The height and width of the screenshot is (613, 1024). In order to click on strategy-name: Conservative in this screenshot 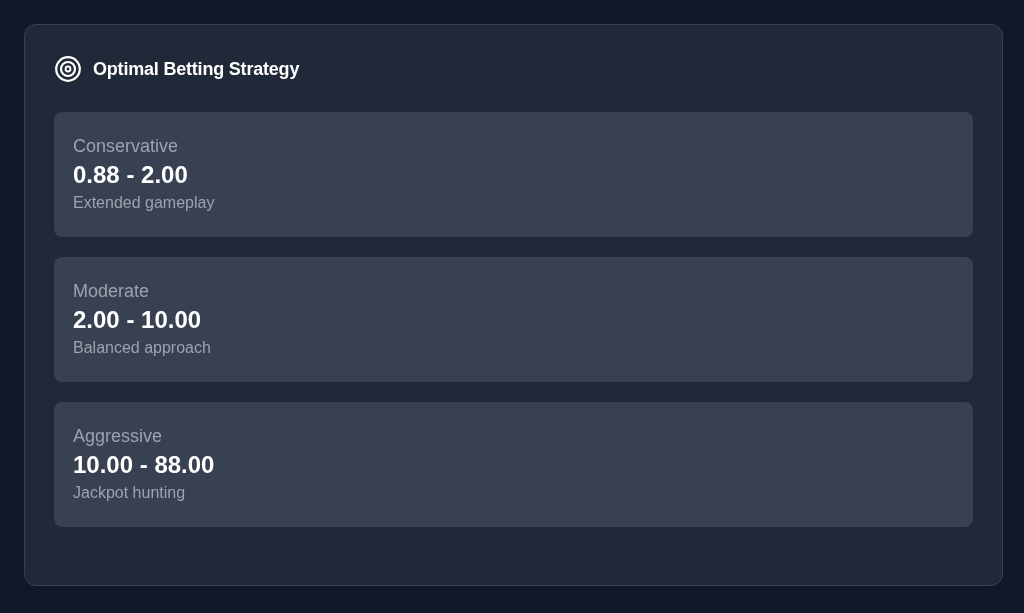, I will do `click(126, 146)`.